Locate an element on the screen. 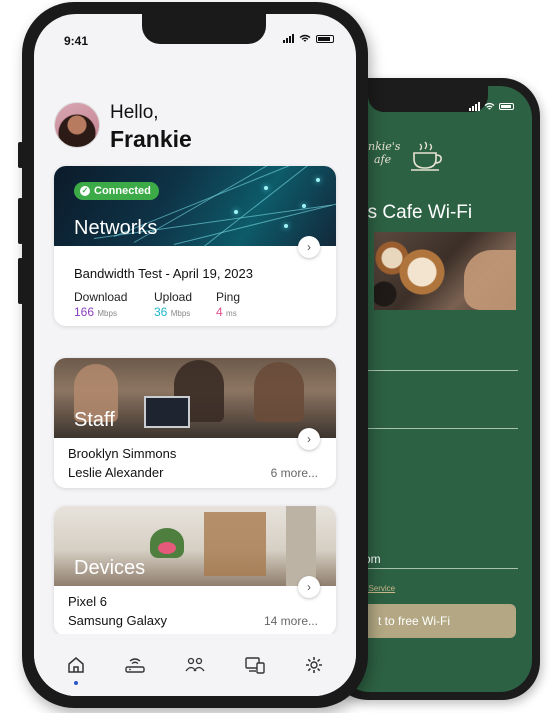  volume-down-button is located at coordinates (20, 281).